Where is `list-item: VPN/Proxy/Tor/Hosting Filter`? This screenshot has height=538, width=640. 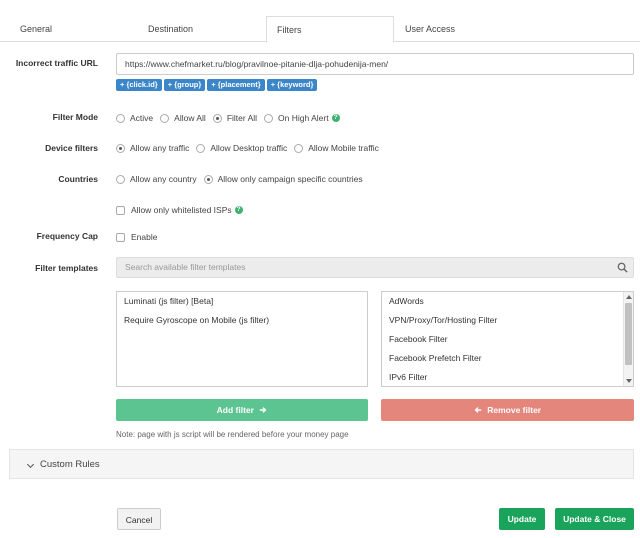 list-item: VPN/Proxy/Tor/Hosting Filter is located at coordinates (507, 320).